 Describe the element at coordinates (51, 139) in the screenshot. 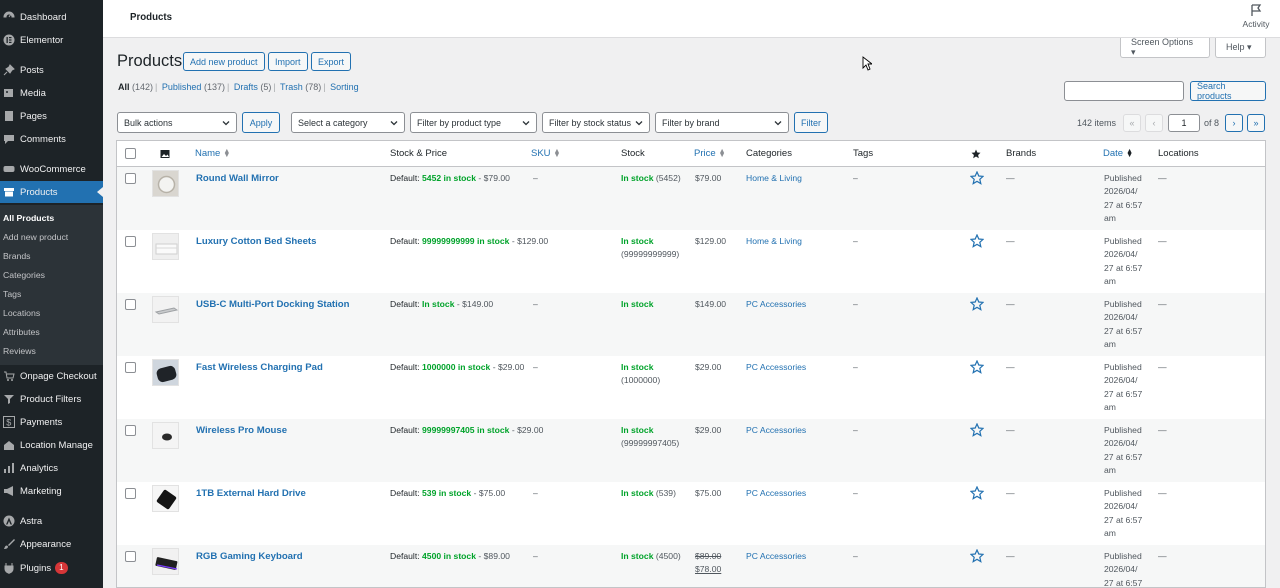

I see `menu-comments: Comments` at that location.